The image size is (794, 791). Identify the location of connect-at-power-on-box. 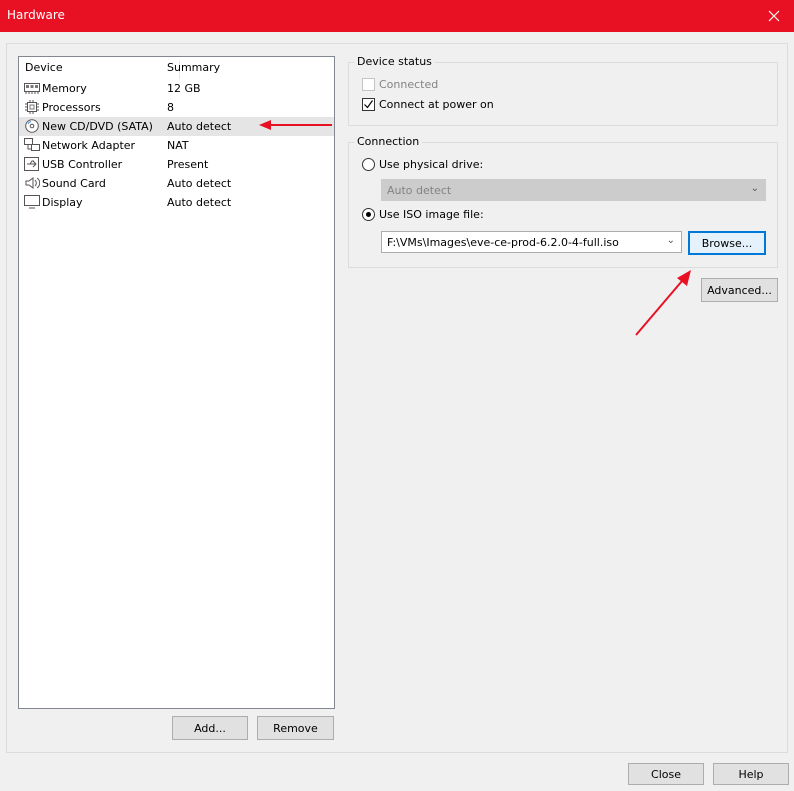
(368, 104).